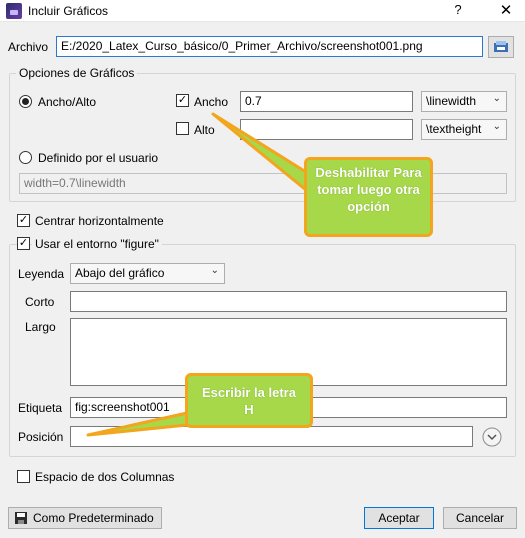 This screenshot has height=538, width=525. Describe the element at coordinates (40, 327) in the screenshot. I see `largo-label: Largo` at that location.